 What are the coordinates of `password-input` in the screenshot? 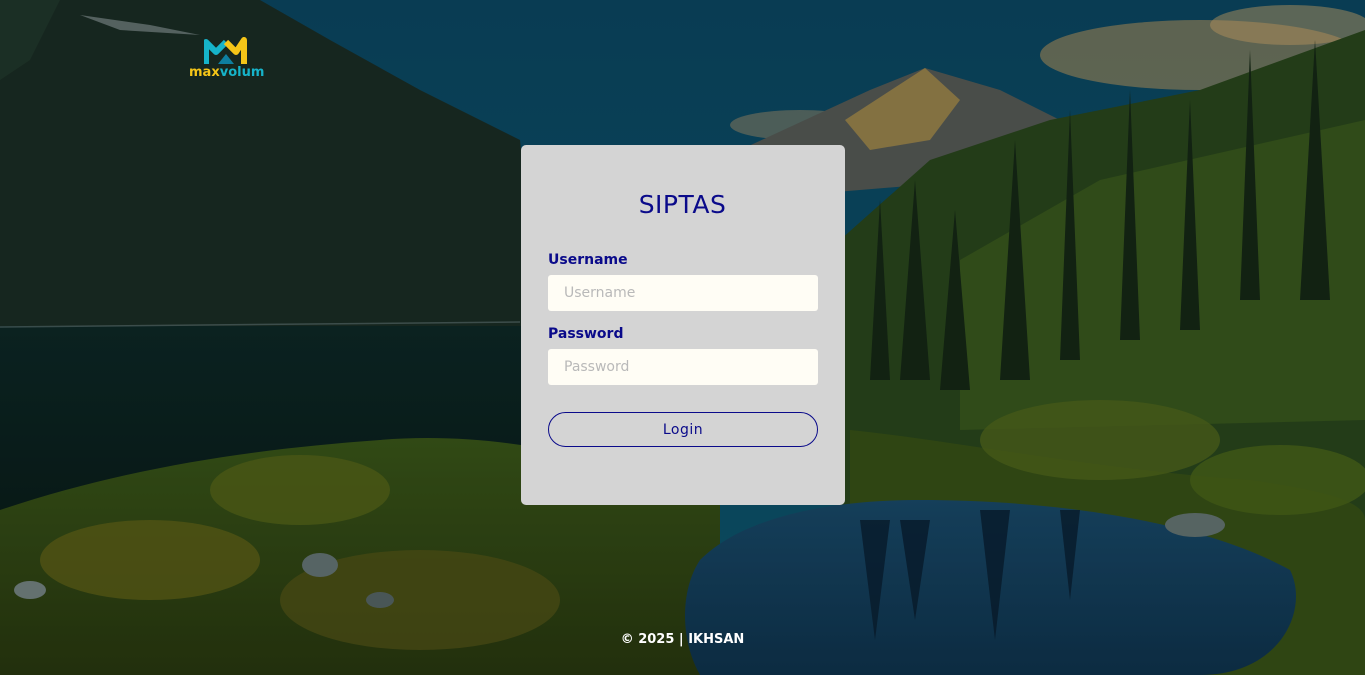 It's located at (683, 367).